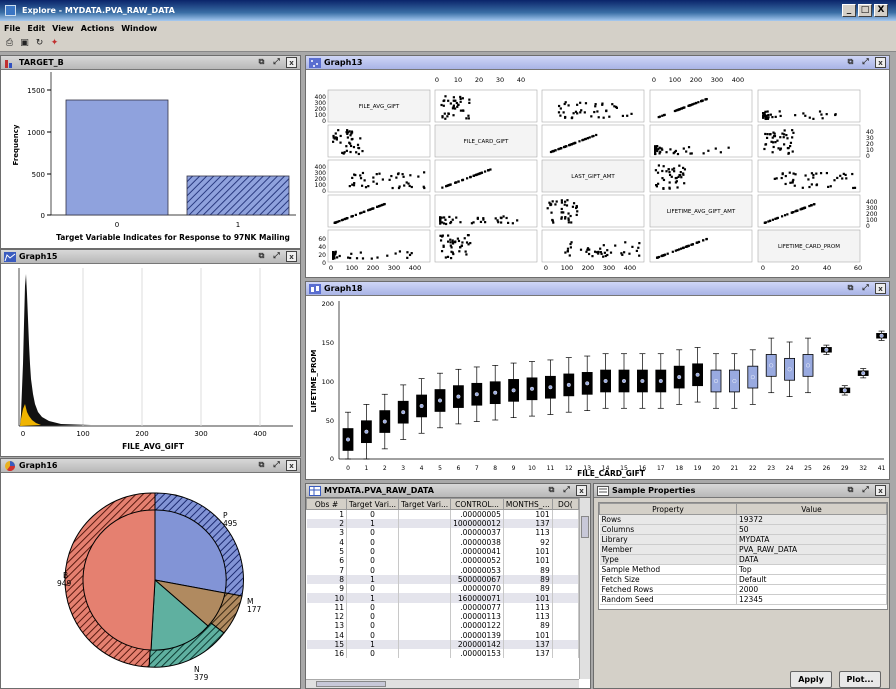 This screenshot has height=689, width=896. Describe the element at coordinates (569, 468) in the screenshot. I see `x-tick: 12` at that location.